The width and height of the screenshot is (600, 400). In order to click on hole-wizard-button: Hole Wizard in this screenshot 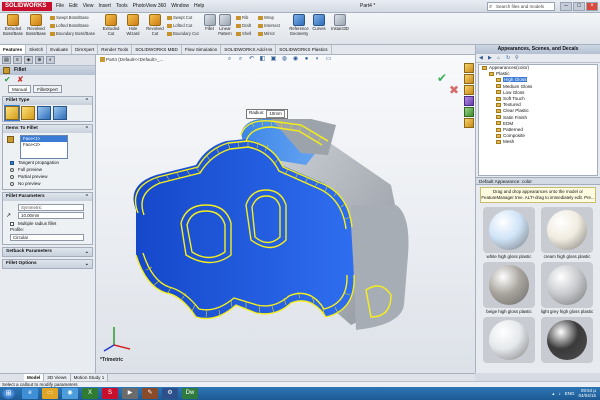, I will do `click(133, 25)`.